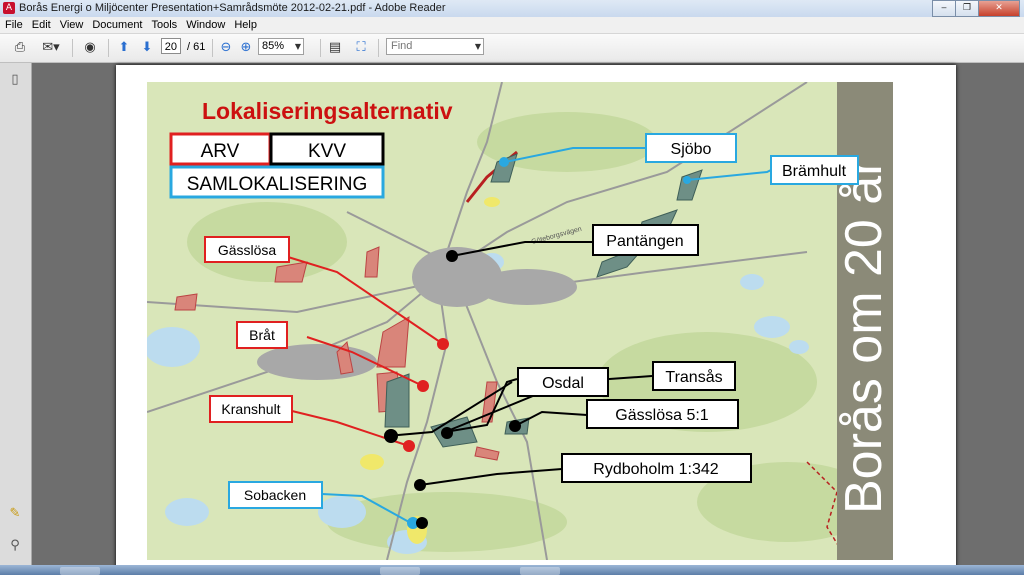 This screenshot has width=1024, height=575. Describe the element at coordinates (693, 377) in the screenshot. I see `callout-transas: Transås` at that location.